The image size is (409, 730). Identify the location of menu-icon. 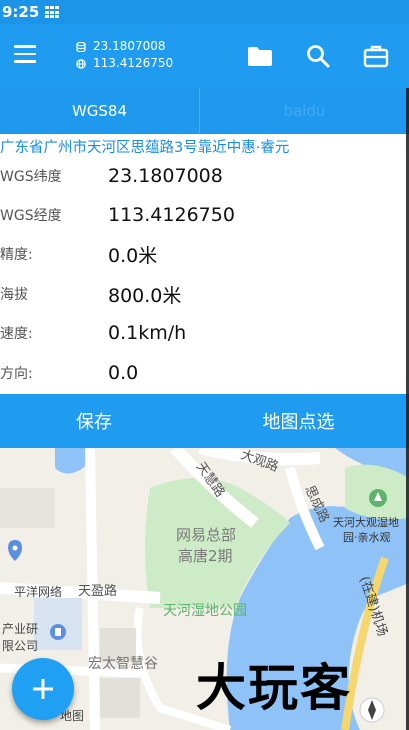
(25, 54).